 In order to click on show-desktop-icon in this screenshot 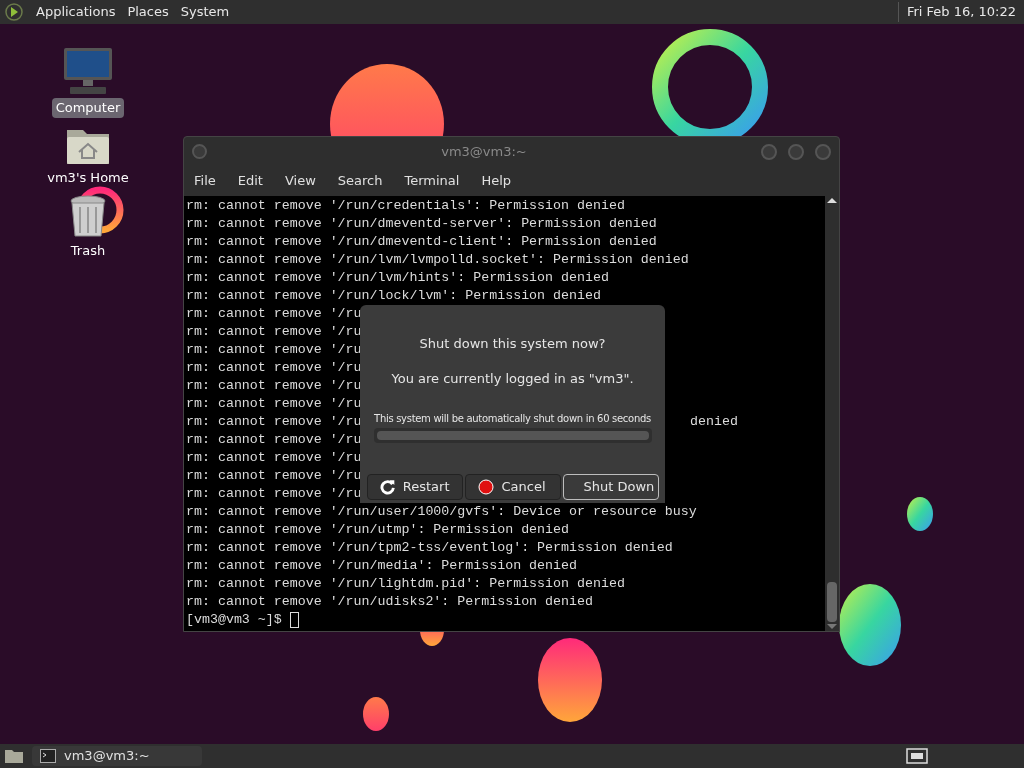, I will do `click(14, 756)`.